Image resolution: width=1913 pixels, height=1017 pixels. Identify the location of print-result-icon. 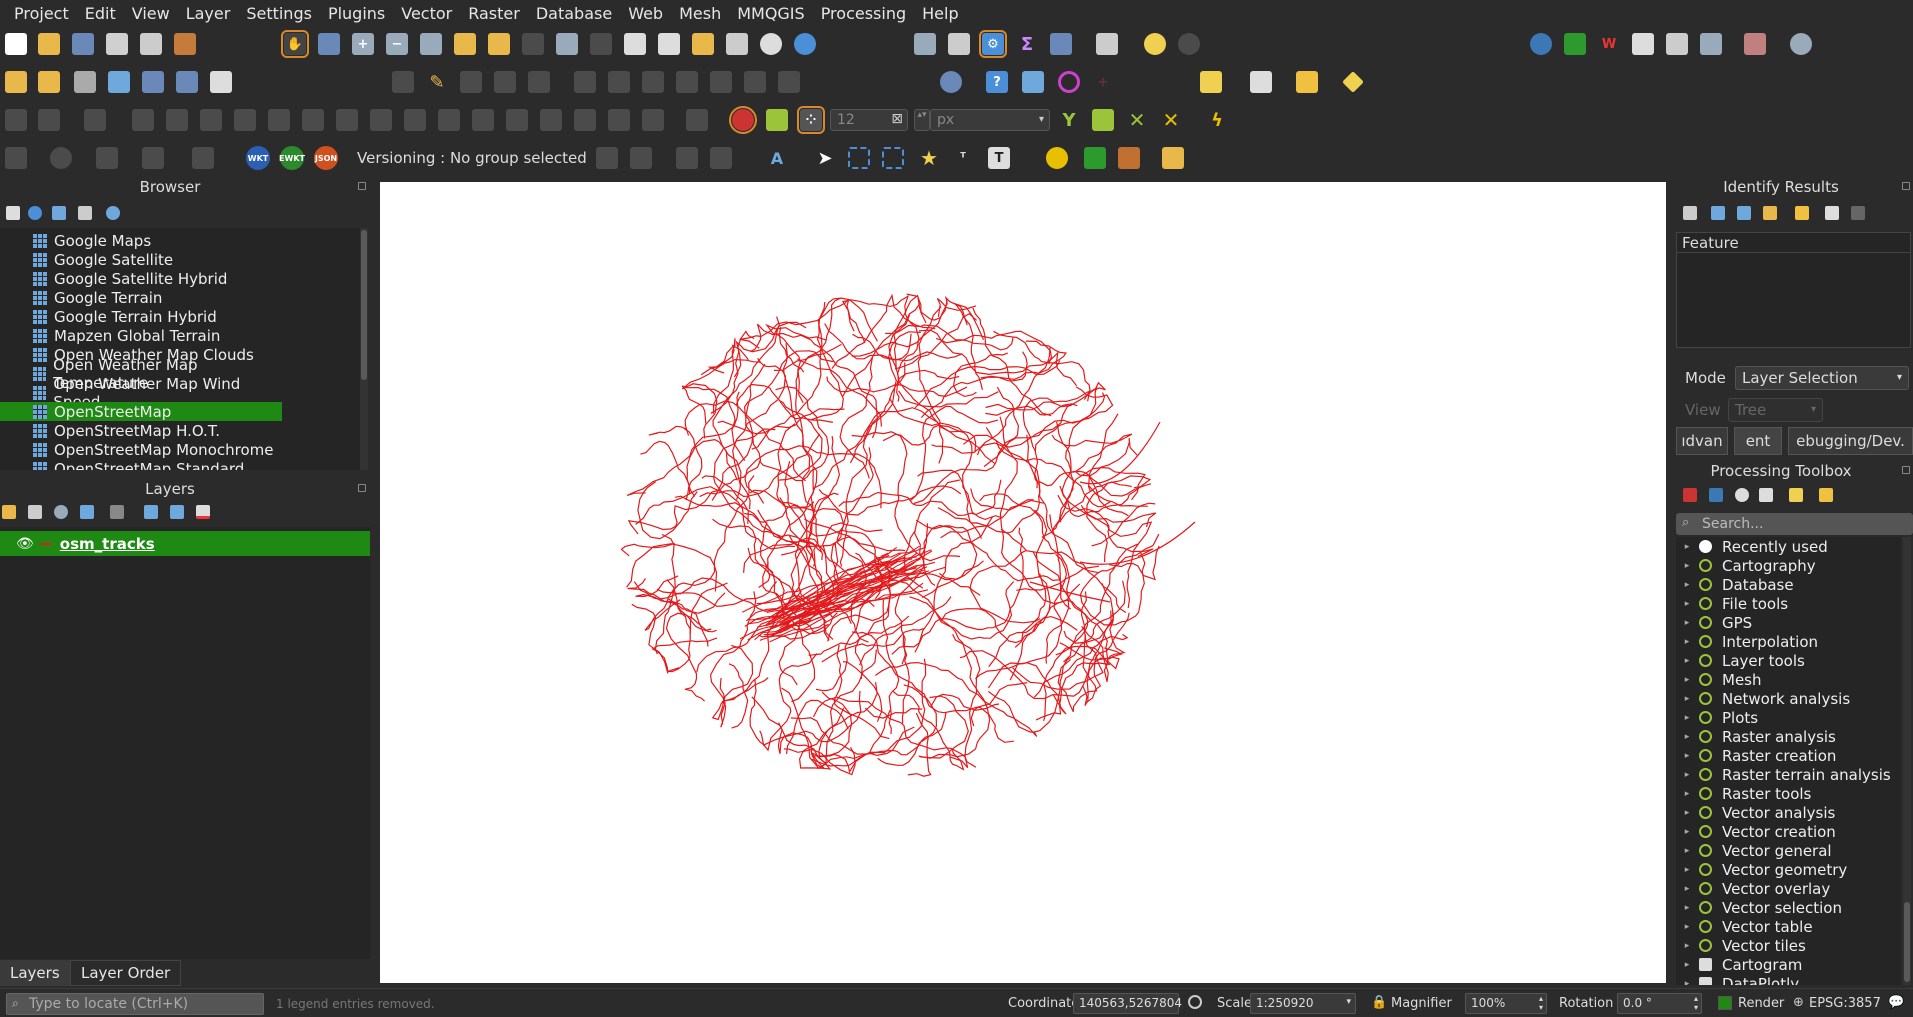
(1858, 213).